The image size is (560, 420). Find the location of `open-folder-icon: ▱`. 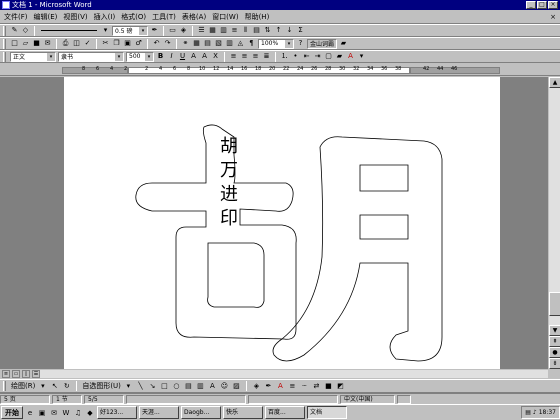

open-folder-icon: ▱ is located at coordinates (25, 43).